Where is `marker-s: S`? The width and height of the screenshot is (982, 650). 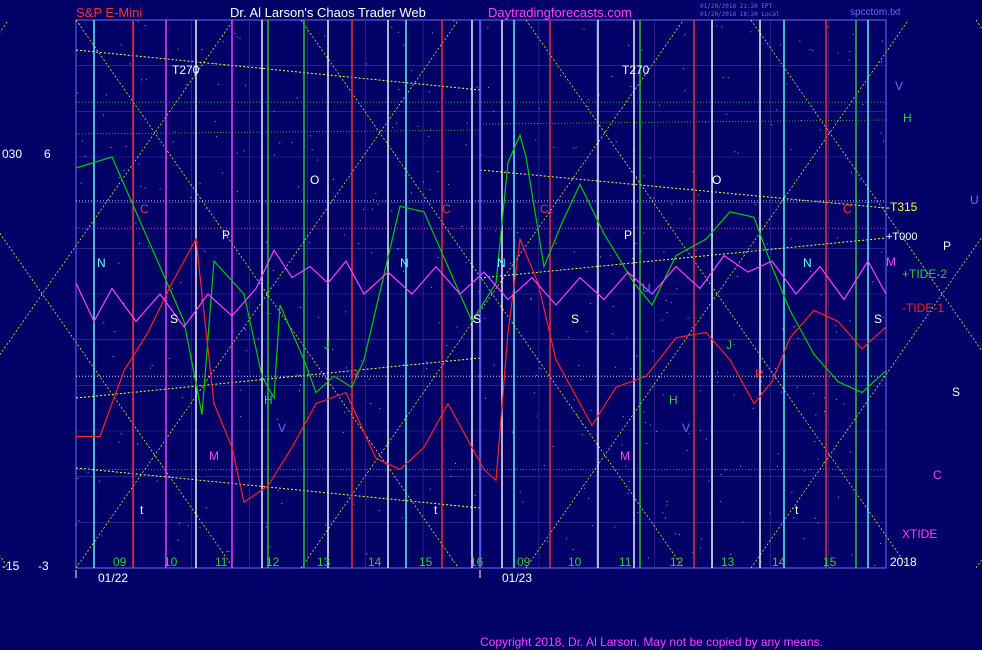
marker-s: S is located at coordinates (575, 319).